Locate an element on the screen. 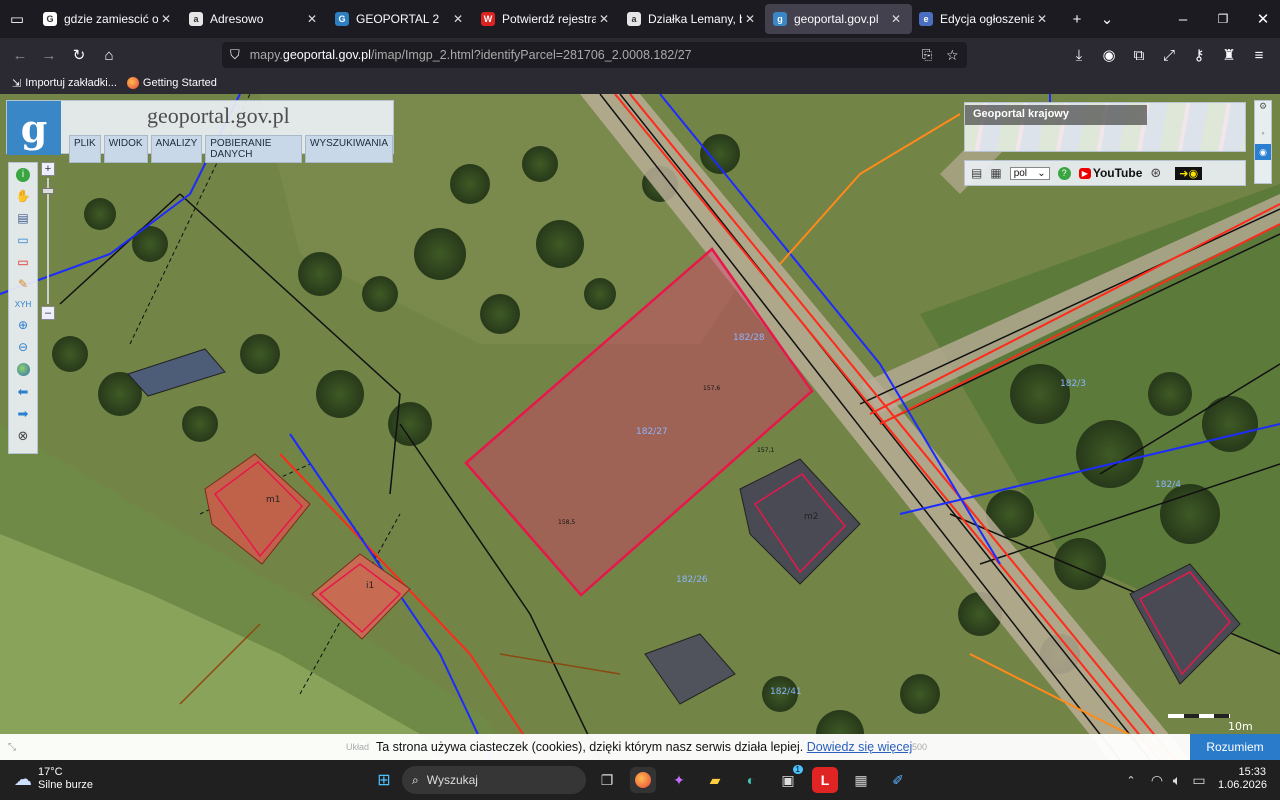 The width and height of the screenshot is (1280, 800). tab-0: Ggdzie zamiescić ogłosz✕ is located at coordinates (108, 19).